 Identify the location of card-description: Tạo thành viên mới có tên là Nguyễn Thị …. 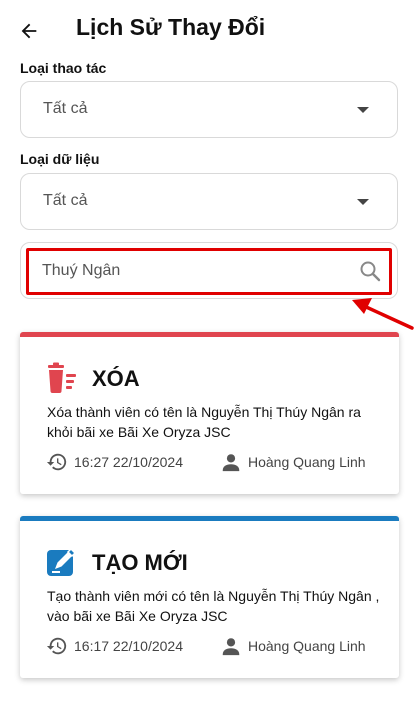
(213, 606).